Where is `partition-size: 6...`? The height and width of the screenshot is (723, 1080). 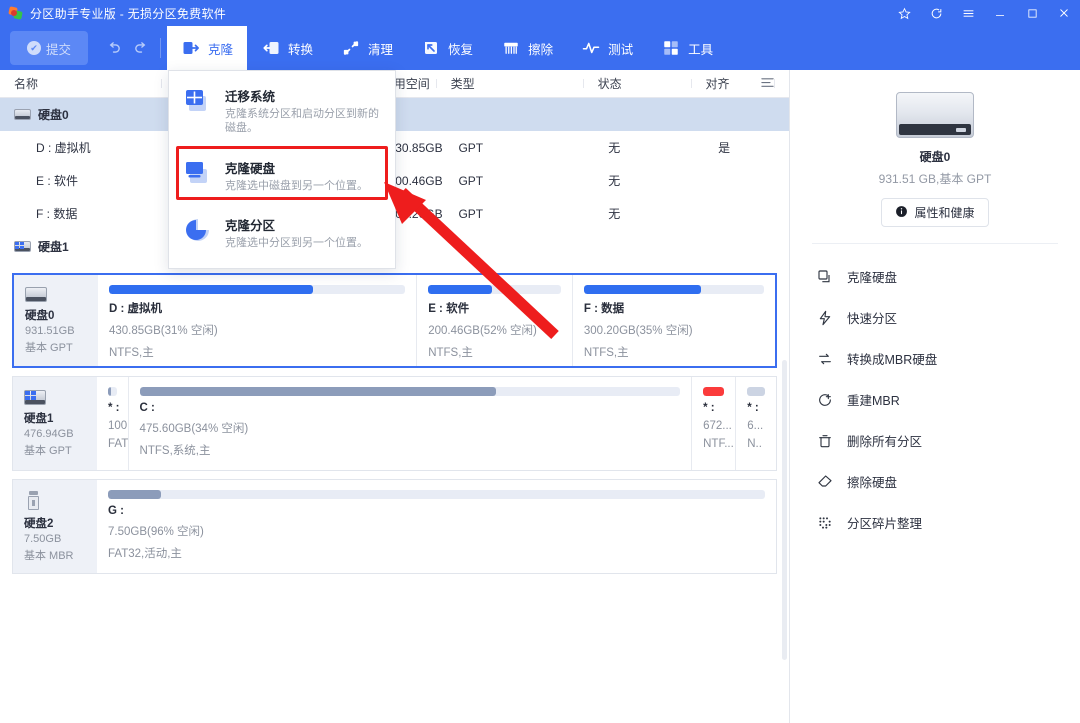
partition-size: 6... is located at coordinates (755, 426).